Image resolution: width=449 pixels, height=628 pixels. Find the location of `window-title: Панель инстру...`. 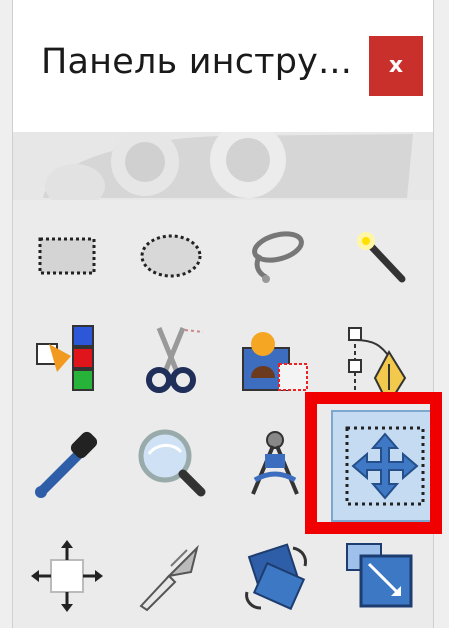

window-title: Панель инстру... is located at coordinates (197, 62).